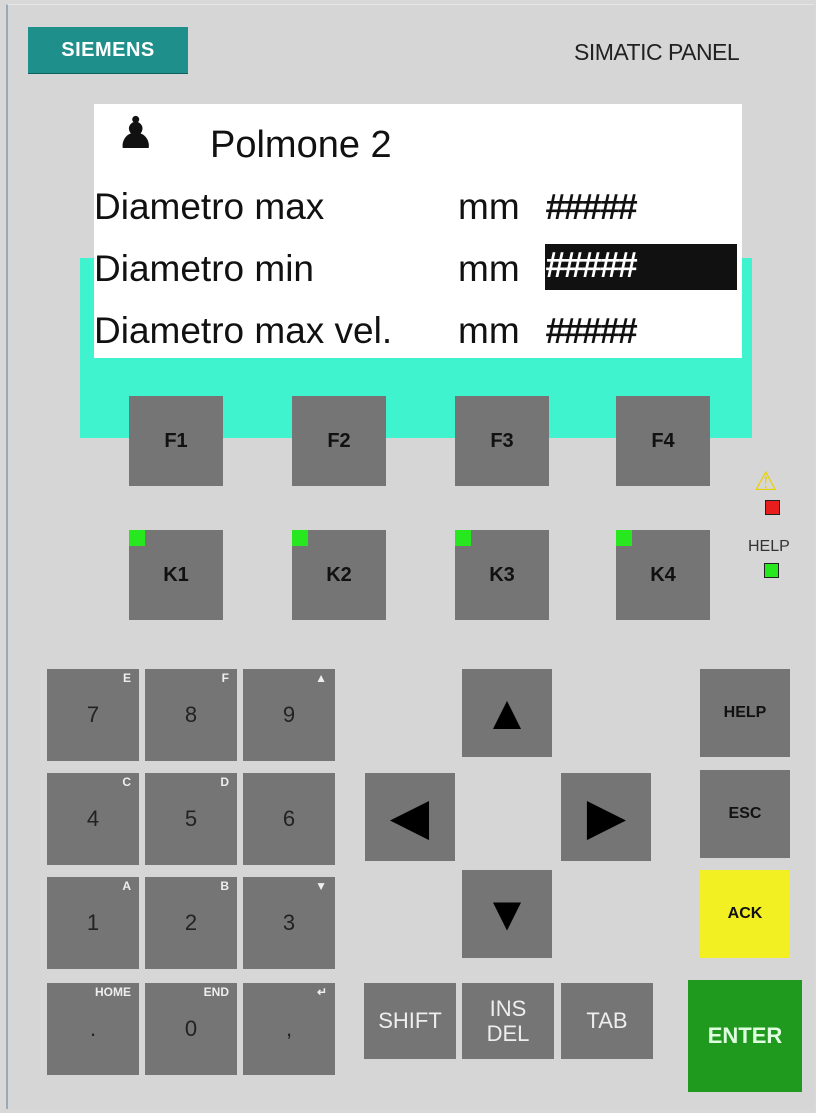 The height and width of the screenshot is (1113, 816). What do you see at coordinates (502, 441) in the screenshot?
I see `f3-button: F3` at bounding box center [502, 441].